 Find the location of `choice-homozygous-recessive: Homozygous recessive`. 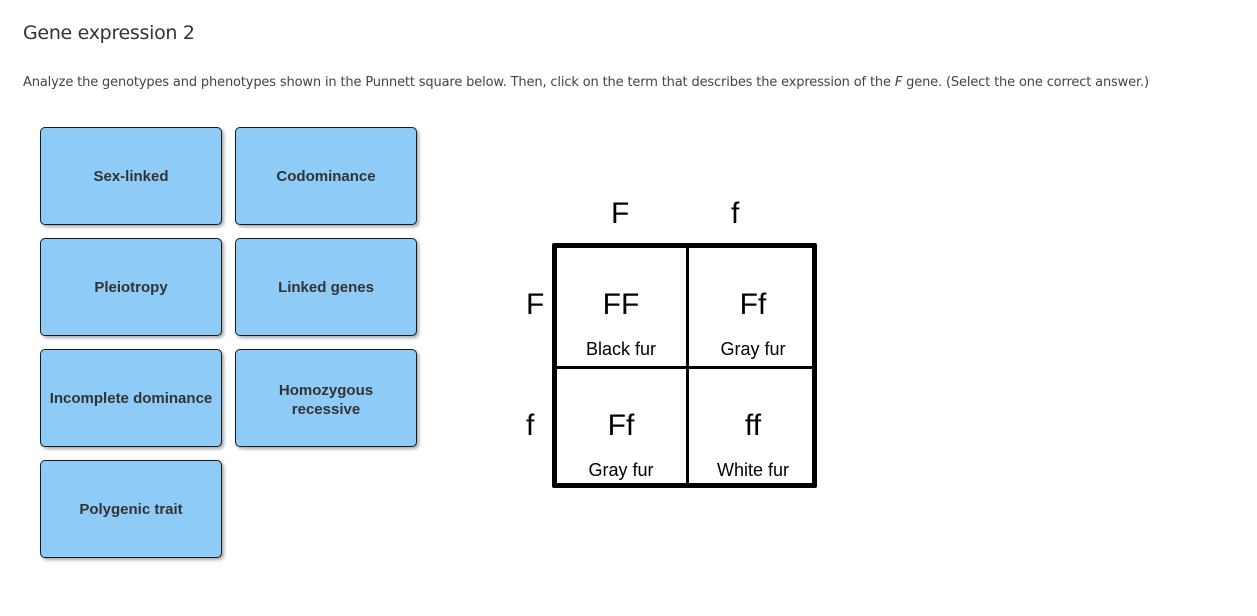

choice-homozygous-recessive: Homozygous recessive is located at coordinates (326, 398).